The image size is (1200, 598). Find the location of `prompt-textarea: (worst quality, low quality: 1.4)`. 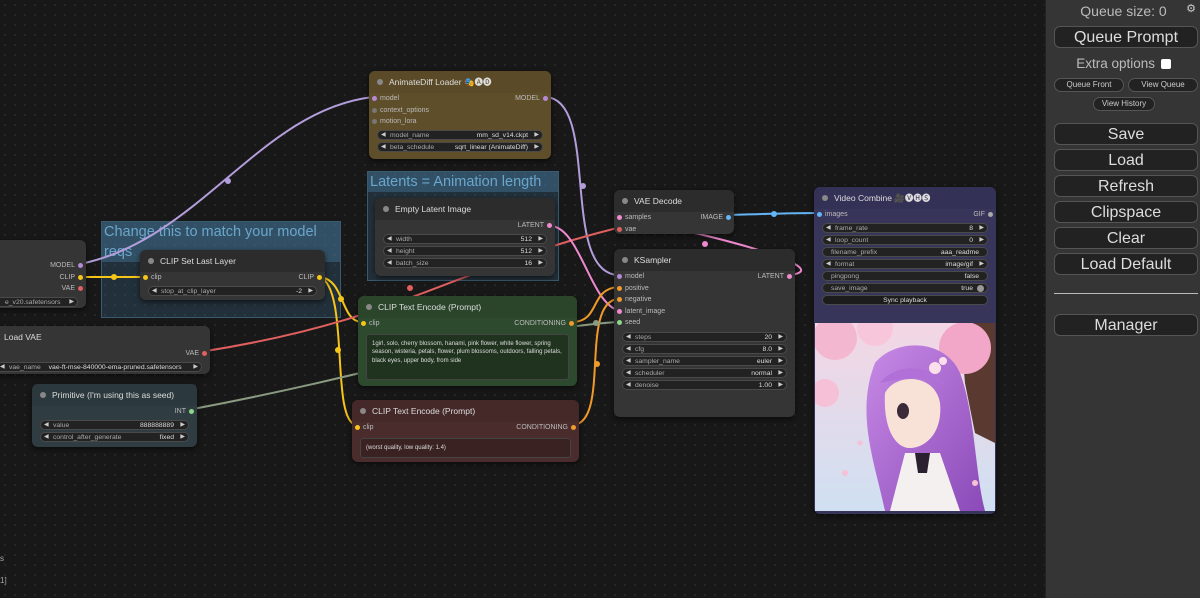

prompt-textarea: (worst quality, low quality: 1.4) is located at coordinates (465, 447).